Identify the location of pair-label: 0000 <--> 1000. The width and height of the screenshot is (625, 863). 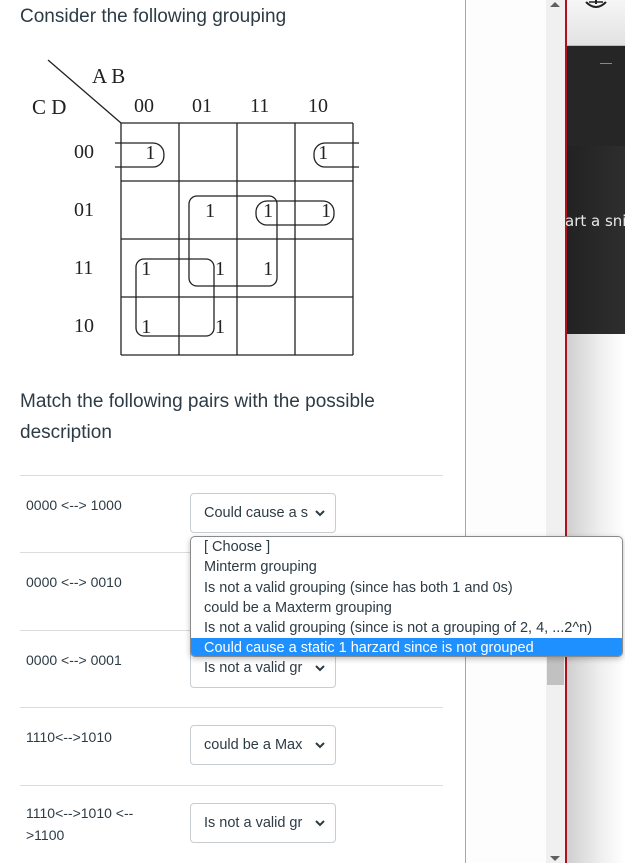
(74, 505).